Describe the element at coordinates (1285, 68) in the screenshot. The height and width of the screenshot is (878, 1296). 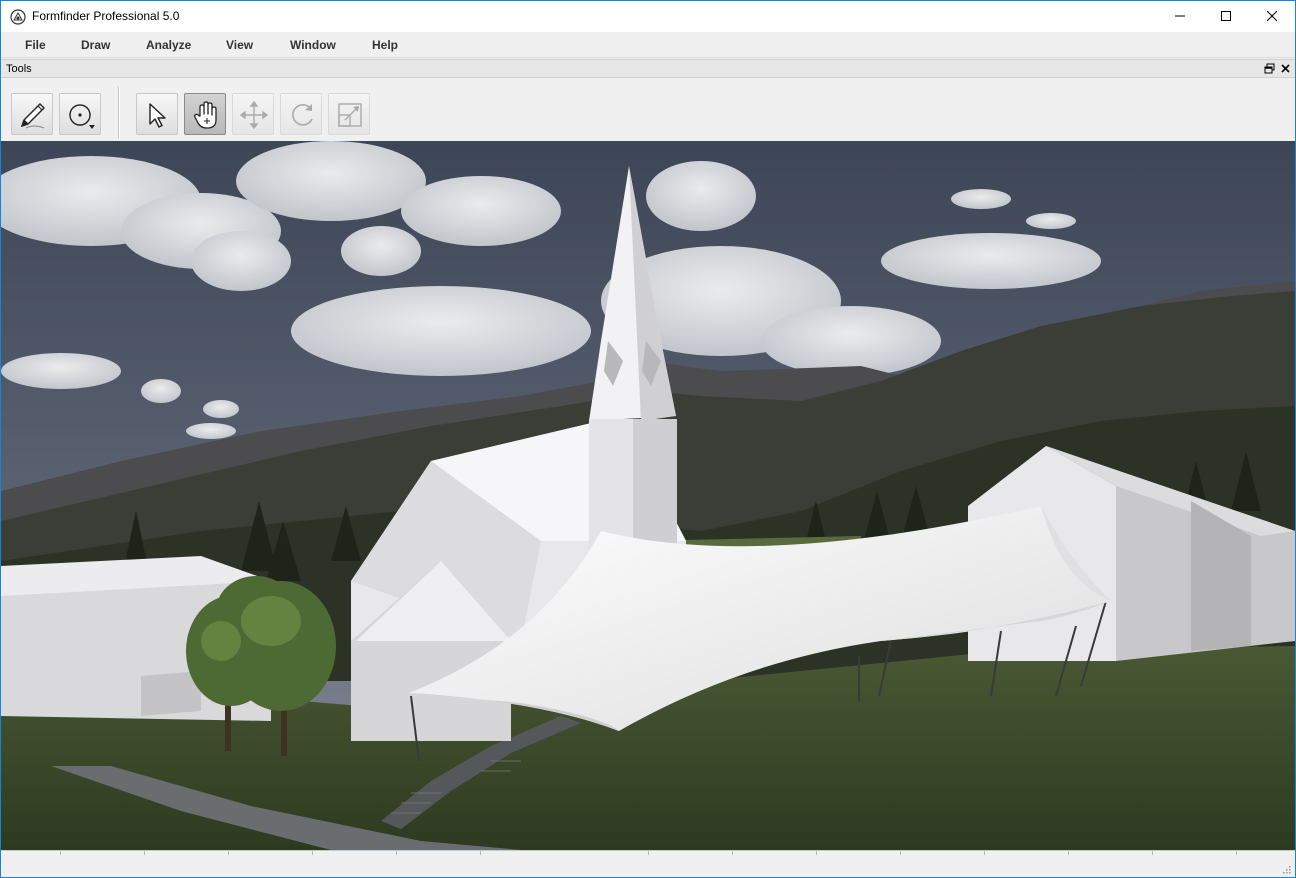
I see `panel-close-icon` at that location.